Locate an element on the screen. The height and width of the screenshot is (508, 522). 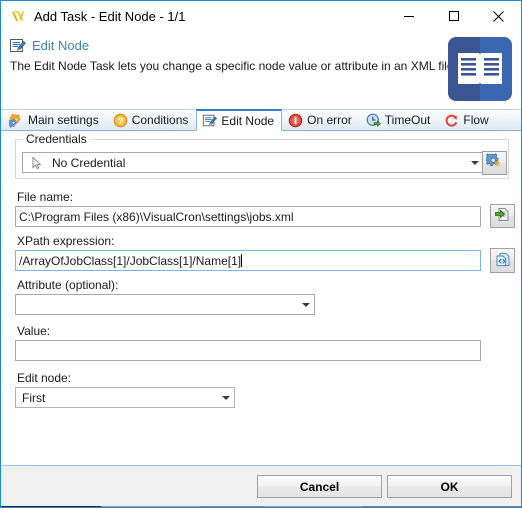
credential-value: No Credential is located at coordinates (89, 162).